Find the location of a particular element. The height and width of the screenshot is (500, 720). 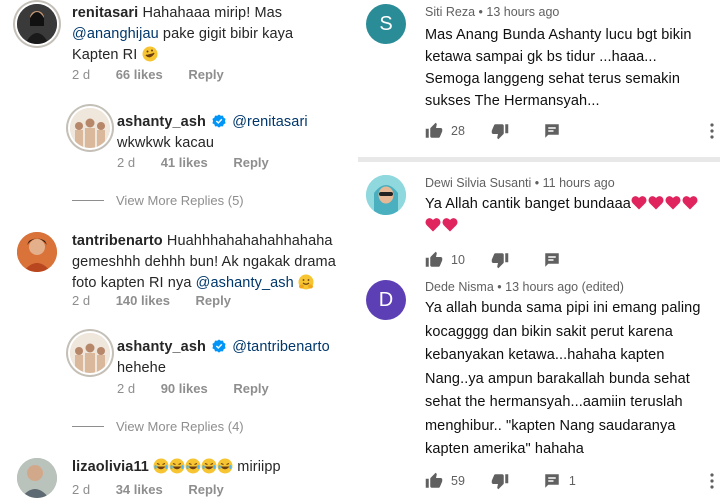

comment-meta: 2 d 41 likes Reply is located at coordinates (204, 162).